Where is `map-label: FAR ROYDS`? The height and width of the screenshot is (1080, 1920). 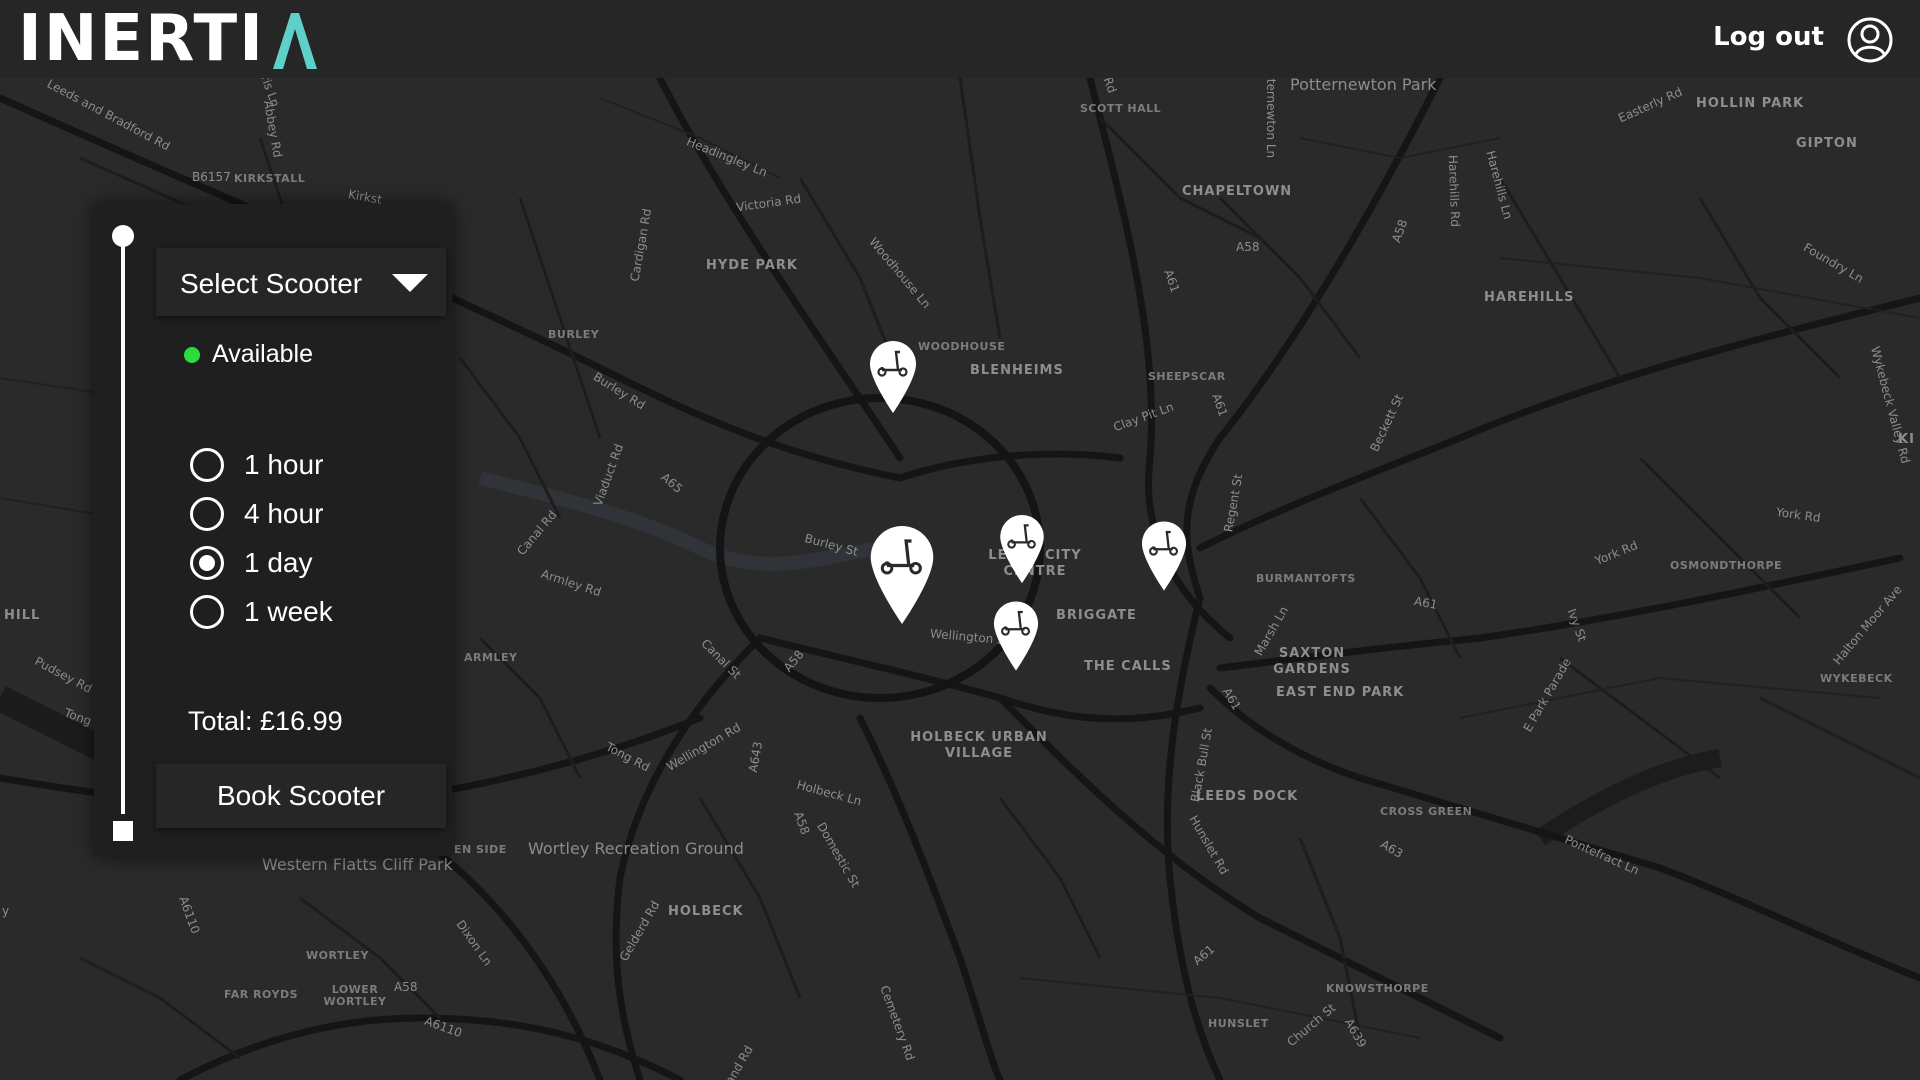 map-label: FAR ROYDS is located at coordinates (261, 994).